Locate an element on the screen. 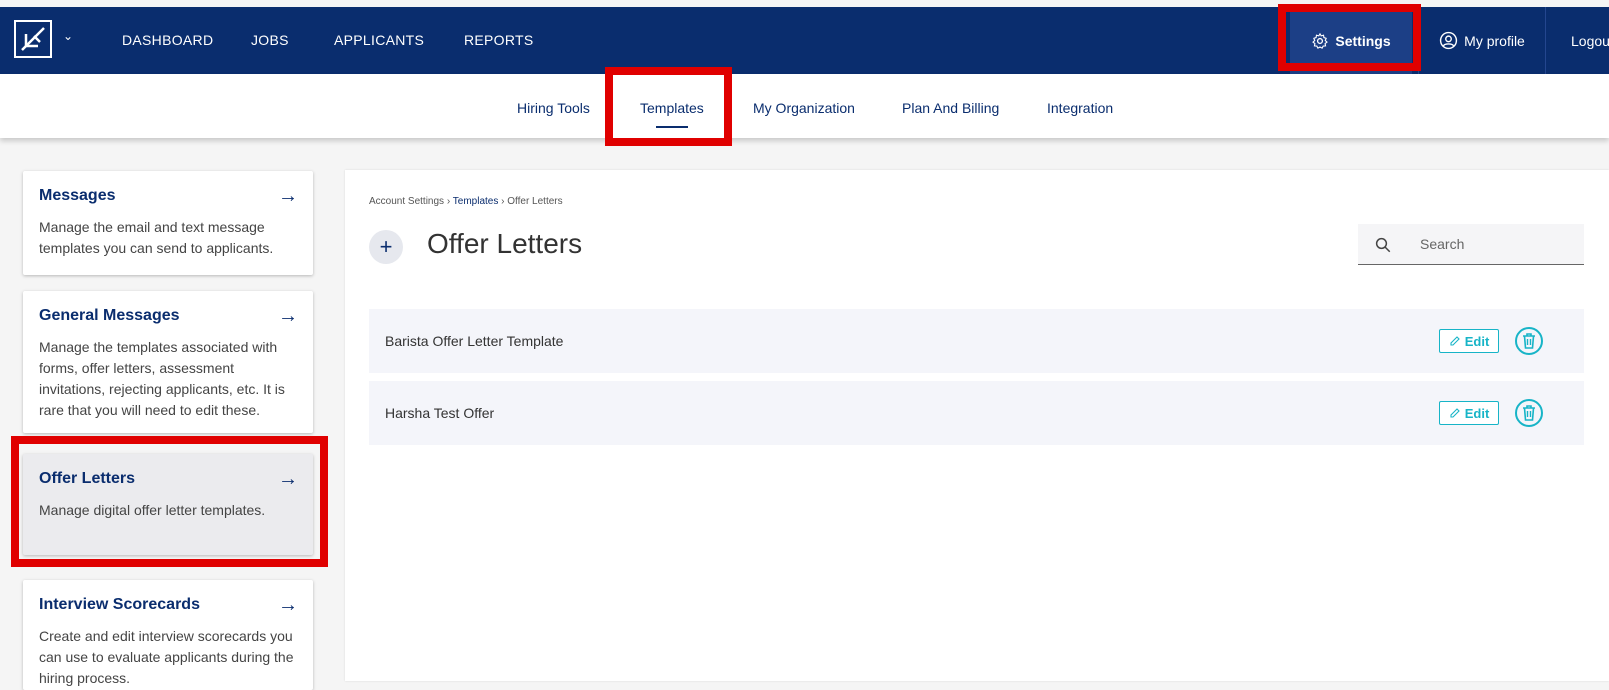 Image resolution: width=1609 pixels, height=690 pixels. tab-my-organization: My Organization is located at coordinates (804, 108).